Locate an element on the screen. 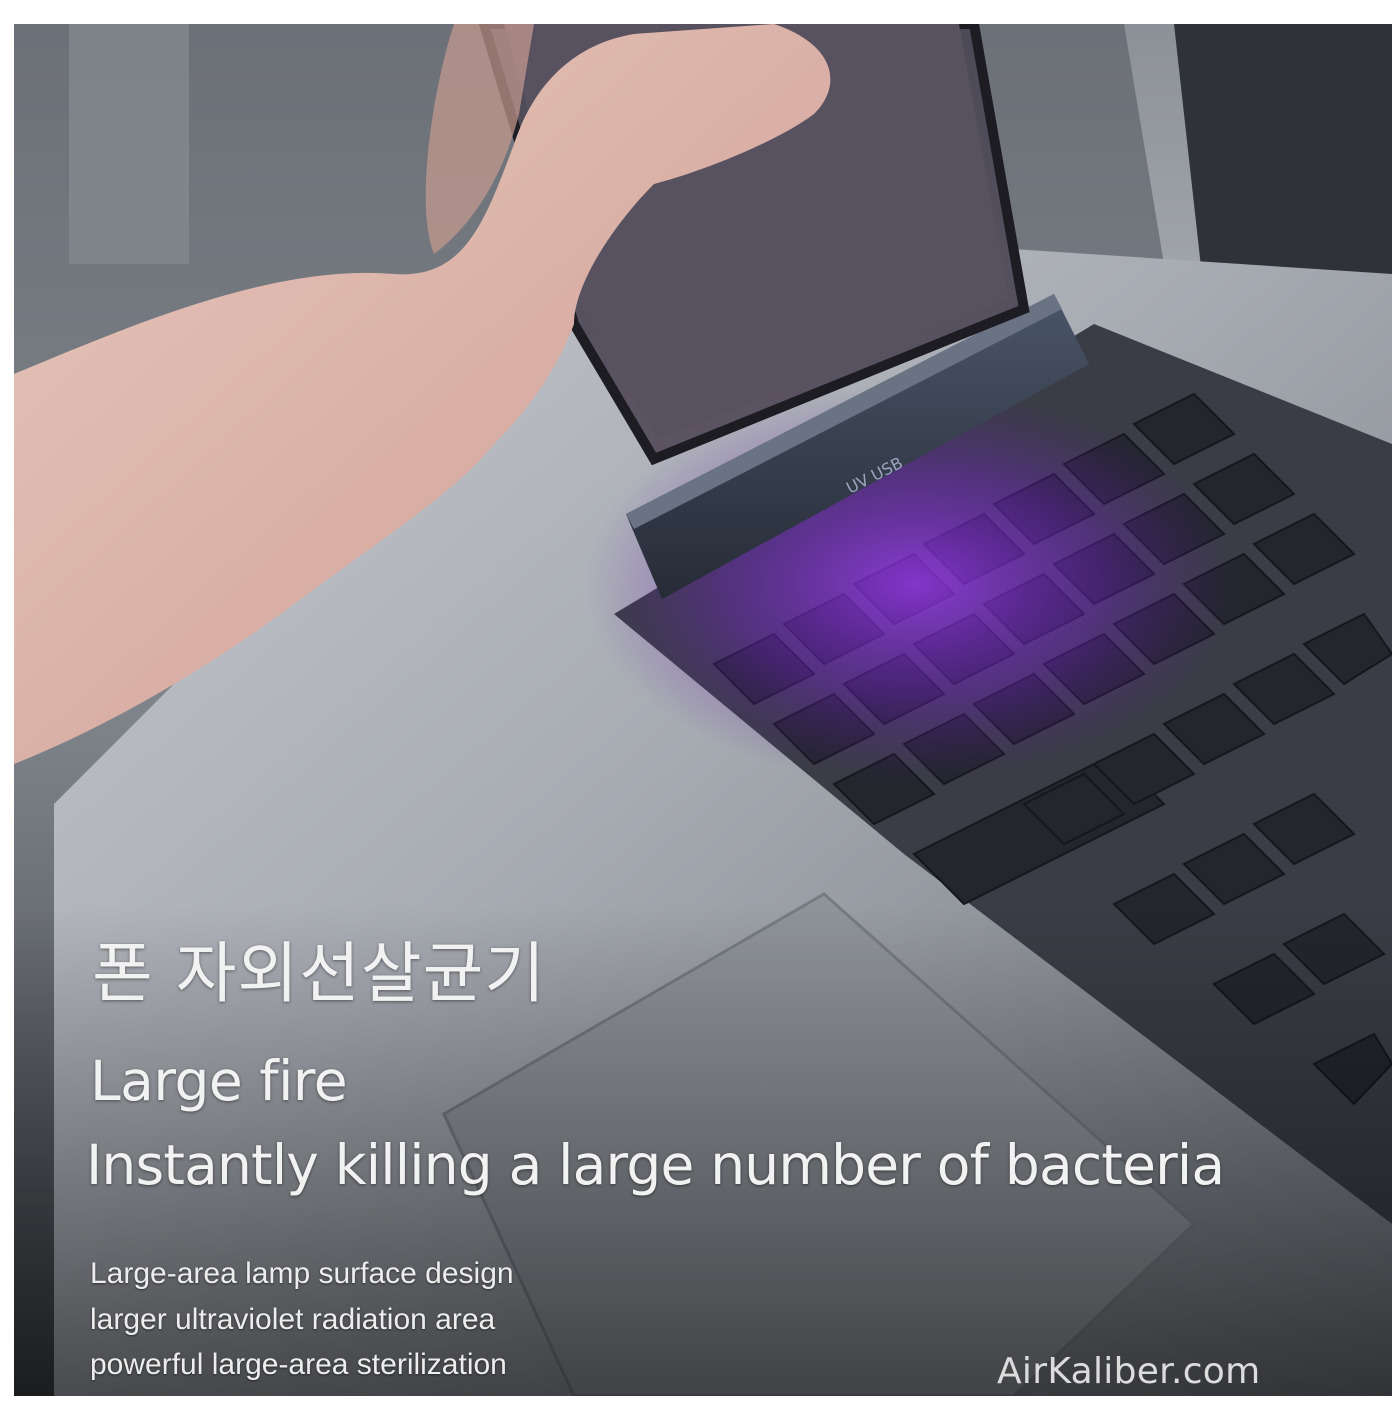  headline-line-1: Large fire is located at coordinates (219, 1081).